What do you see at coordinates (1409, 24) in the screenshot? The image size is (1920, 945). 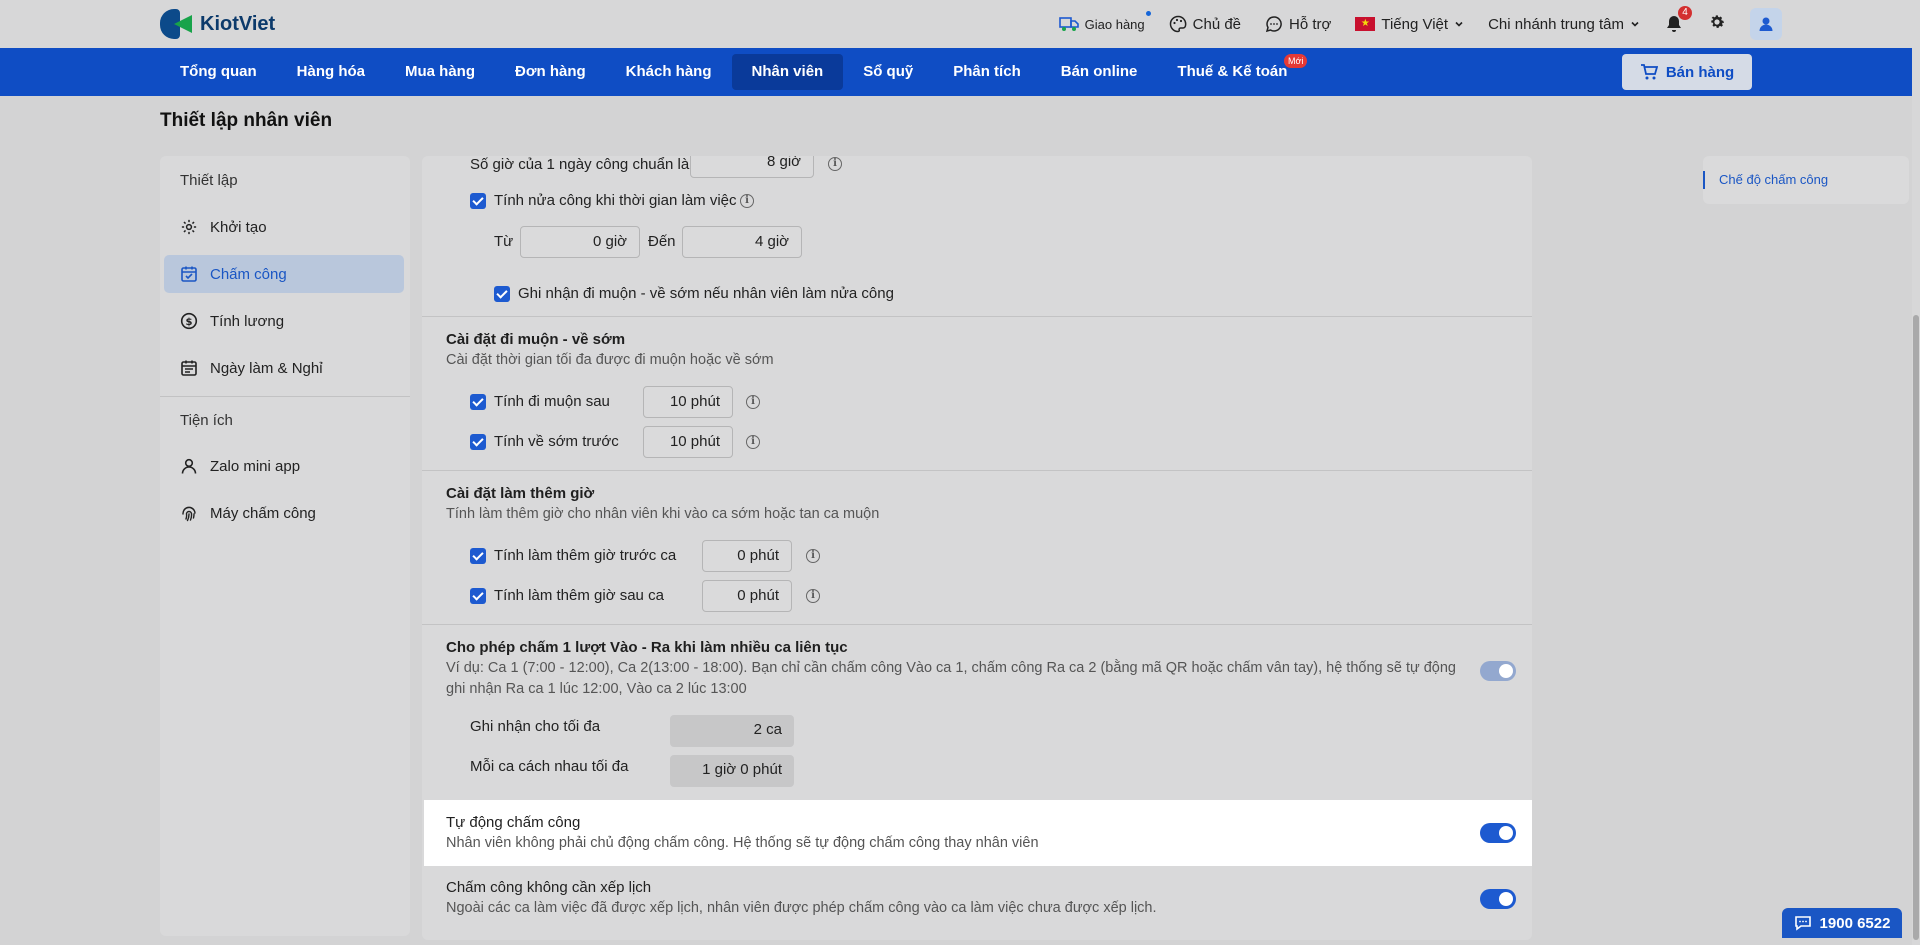 I see `language-select: ★ Tiếng Việt` at bounding box center [1409, 24].